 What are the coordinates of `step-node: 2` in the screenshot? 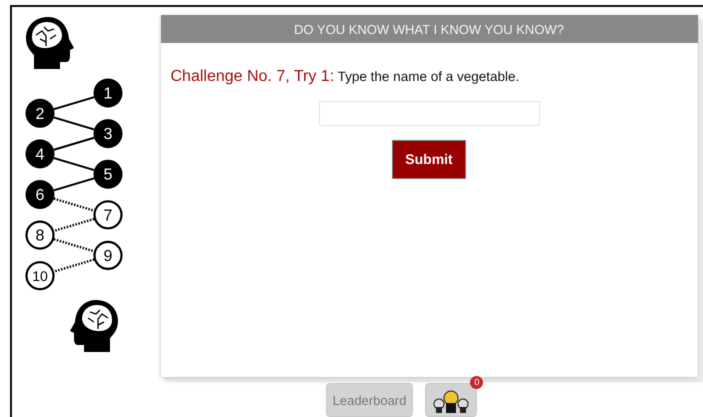 It's located at (40, 113).